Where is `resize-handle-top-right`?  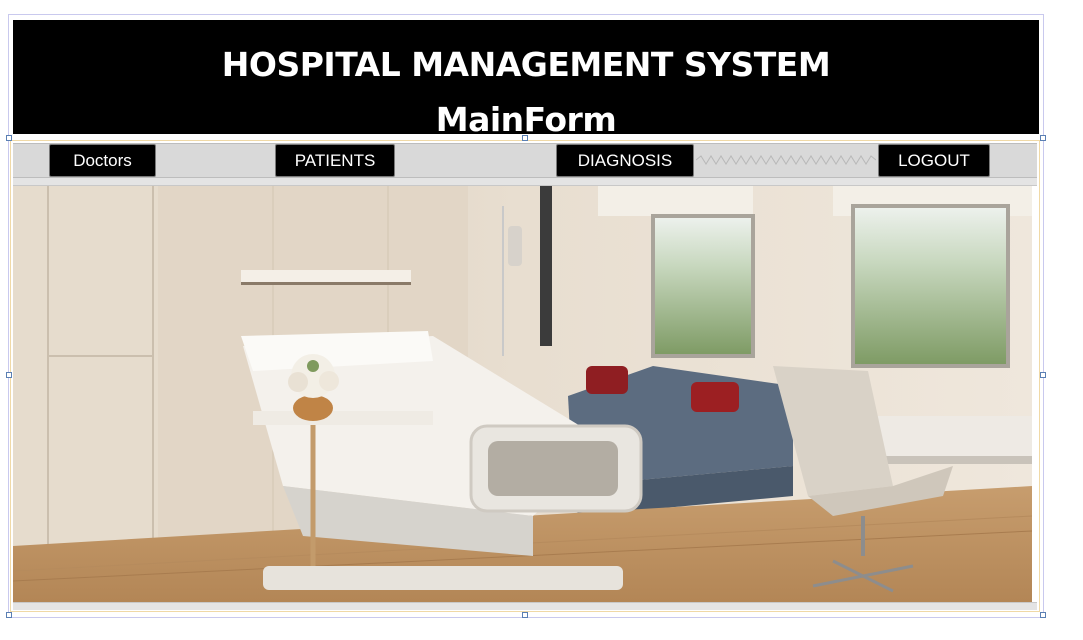 resize-handle-top-right is located at coordinates (1043, 138).